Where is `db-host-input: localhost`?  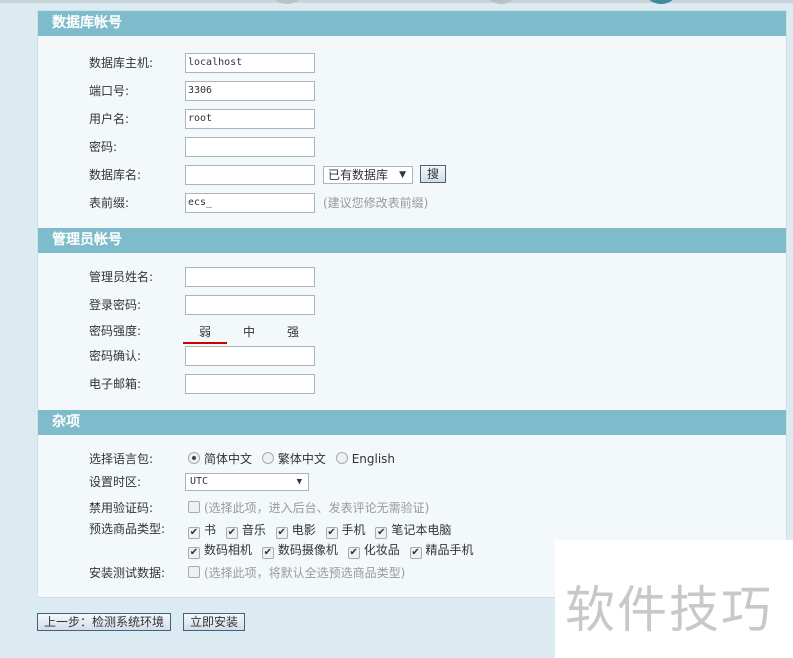
db-host-input: localhost is located at coordinates (250, 63).